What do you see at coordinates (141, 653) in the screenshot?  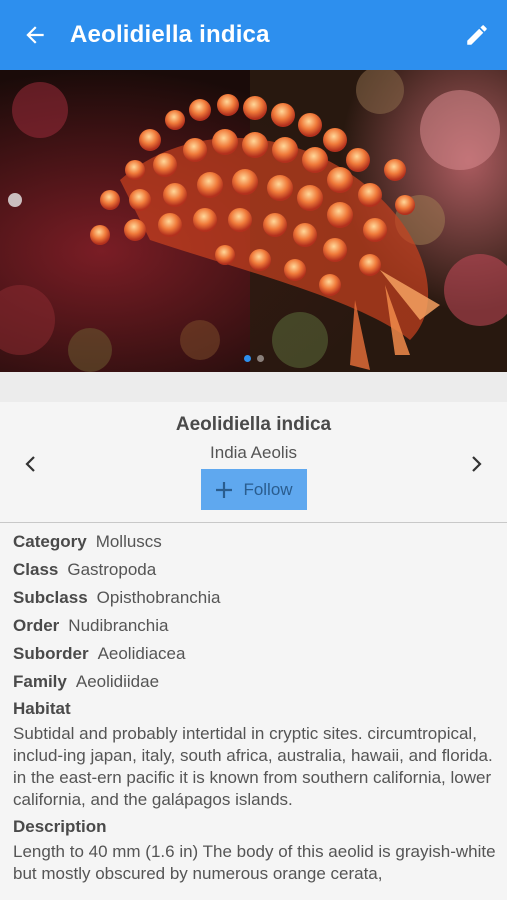 I see `taxonomy-value: Aeolidiacea` at bounding box center [141, 653].